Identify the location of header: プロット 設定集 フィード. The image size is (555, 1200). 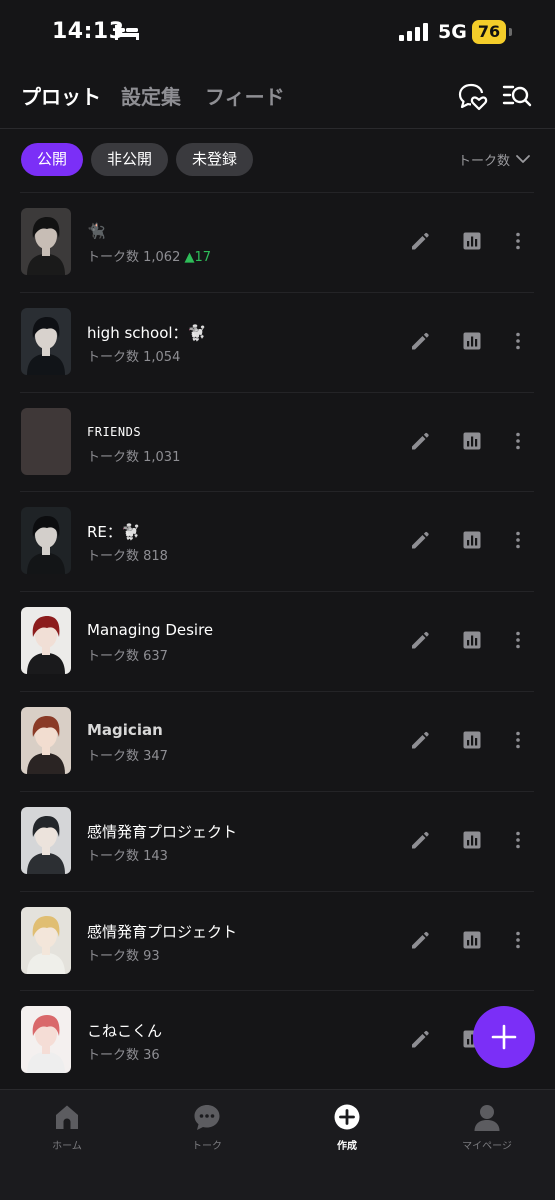
(277, 97).